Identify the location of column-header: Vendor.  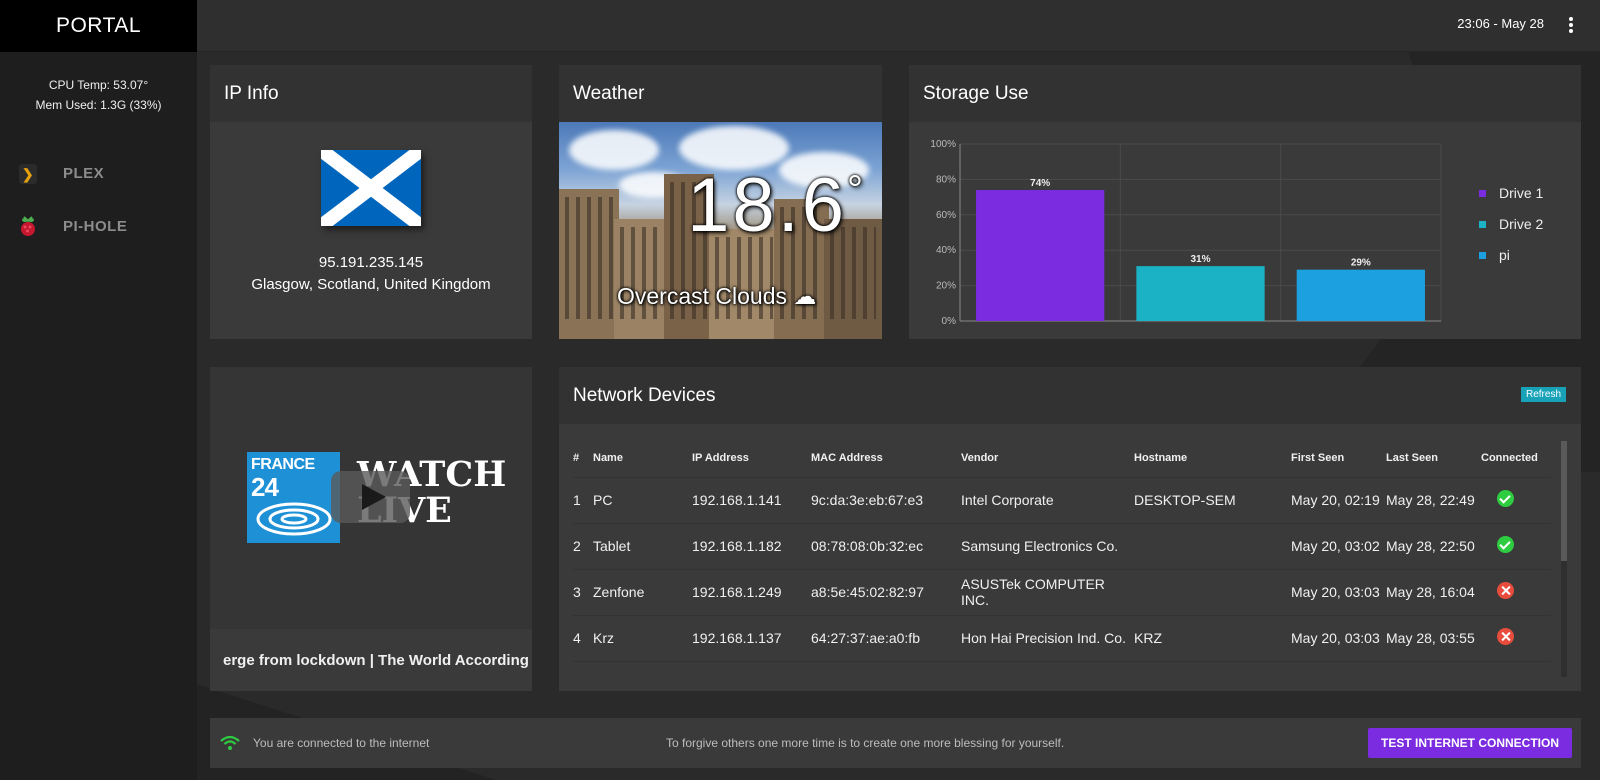
(1047, 458).